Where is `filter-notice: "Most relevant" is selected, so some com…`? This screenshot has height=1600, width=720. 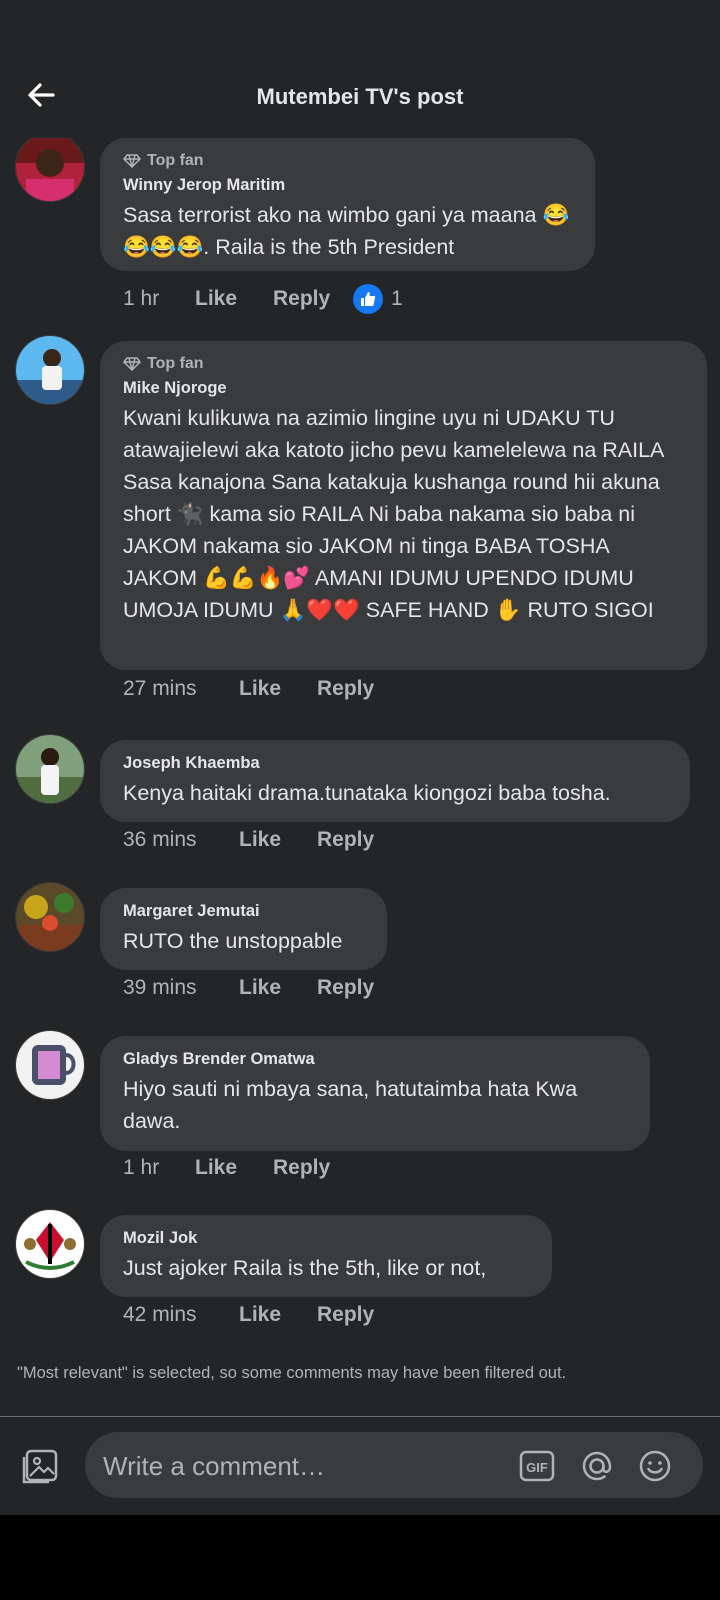
filter-notice: "Most relevant" is selected, so some com… is located at coordinates (292, 1373).